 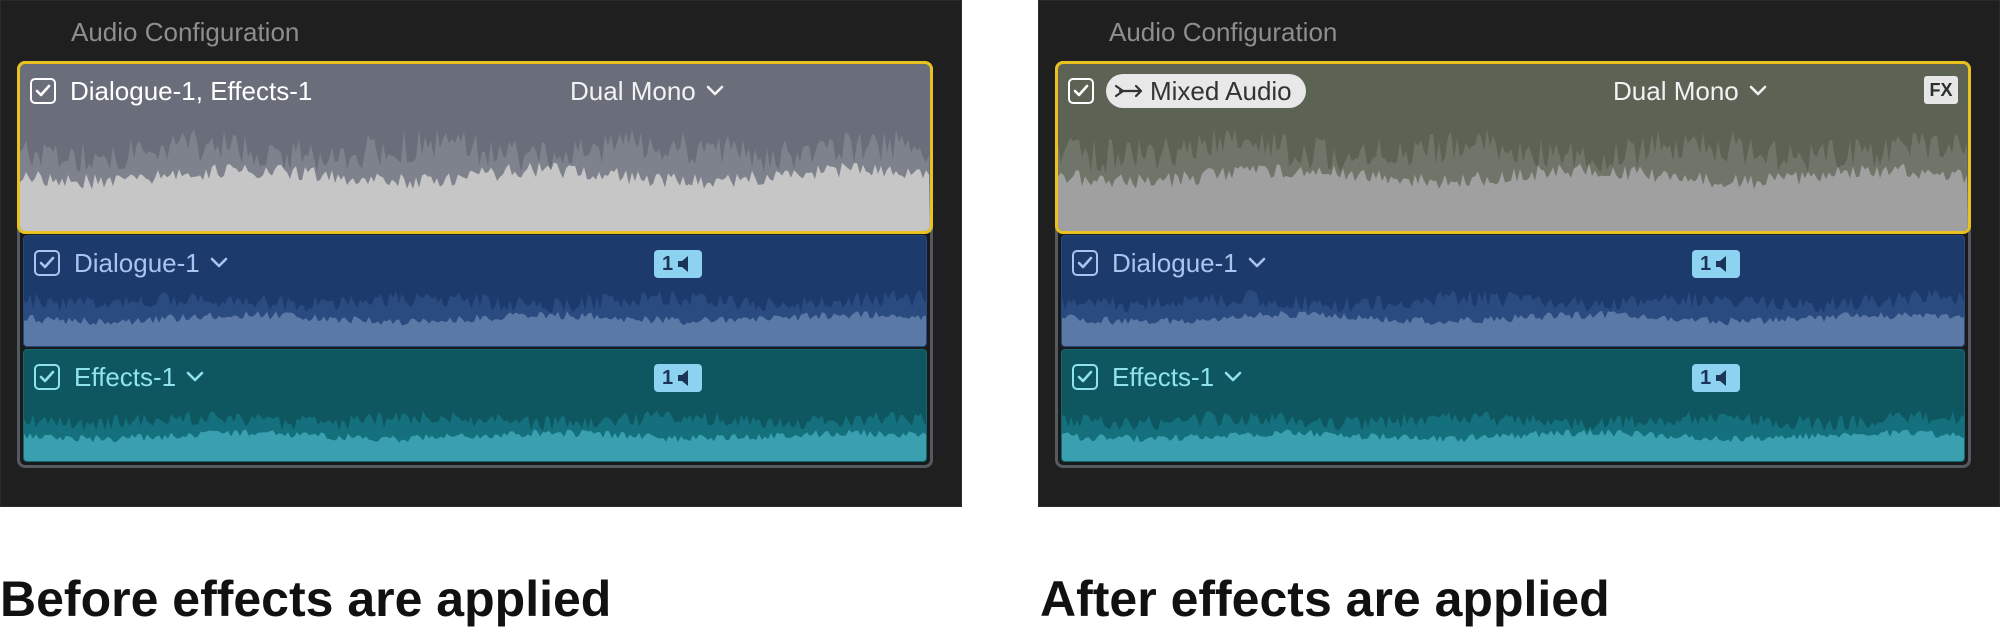 I want to click on caption-before: Before effects are applied, so click(x=306, y=599).